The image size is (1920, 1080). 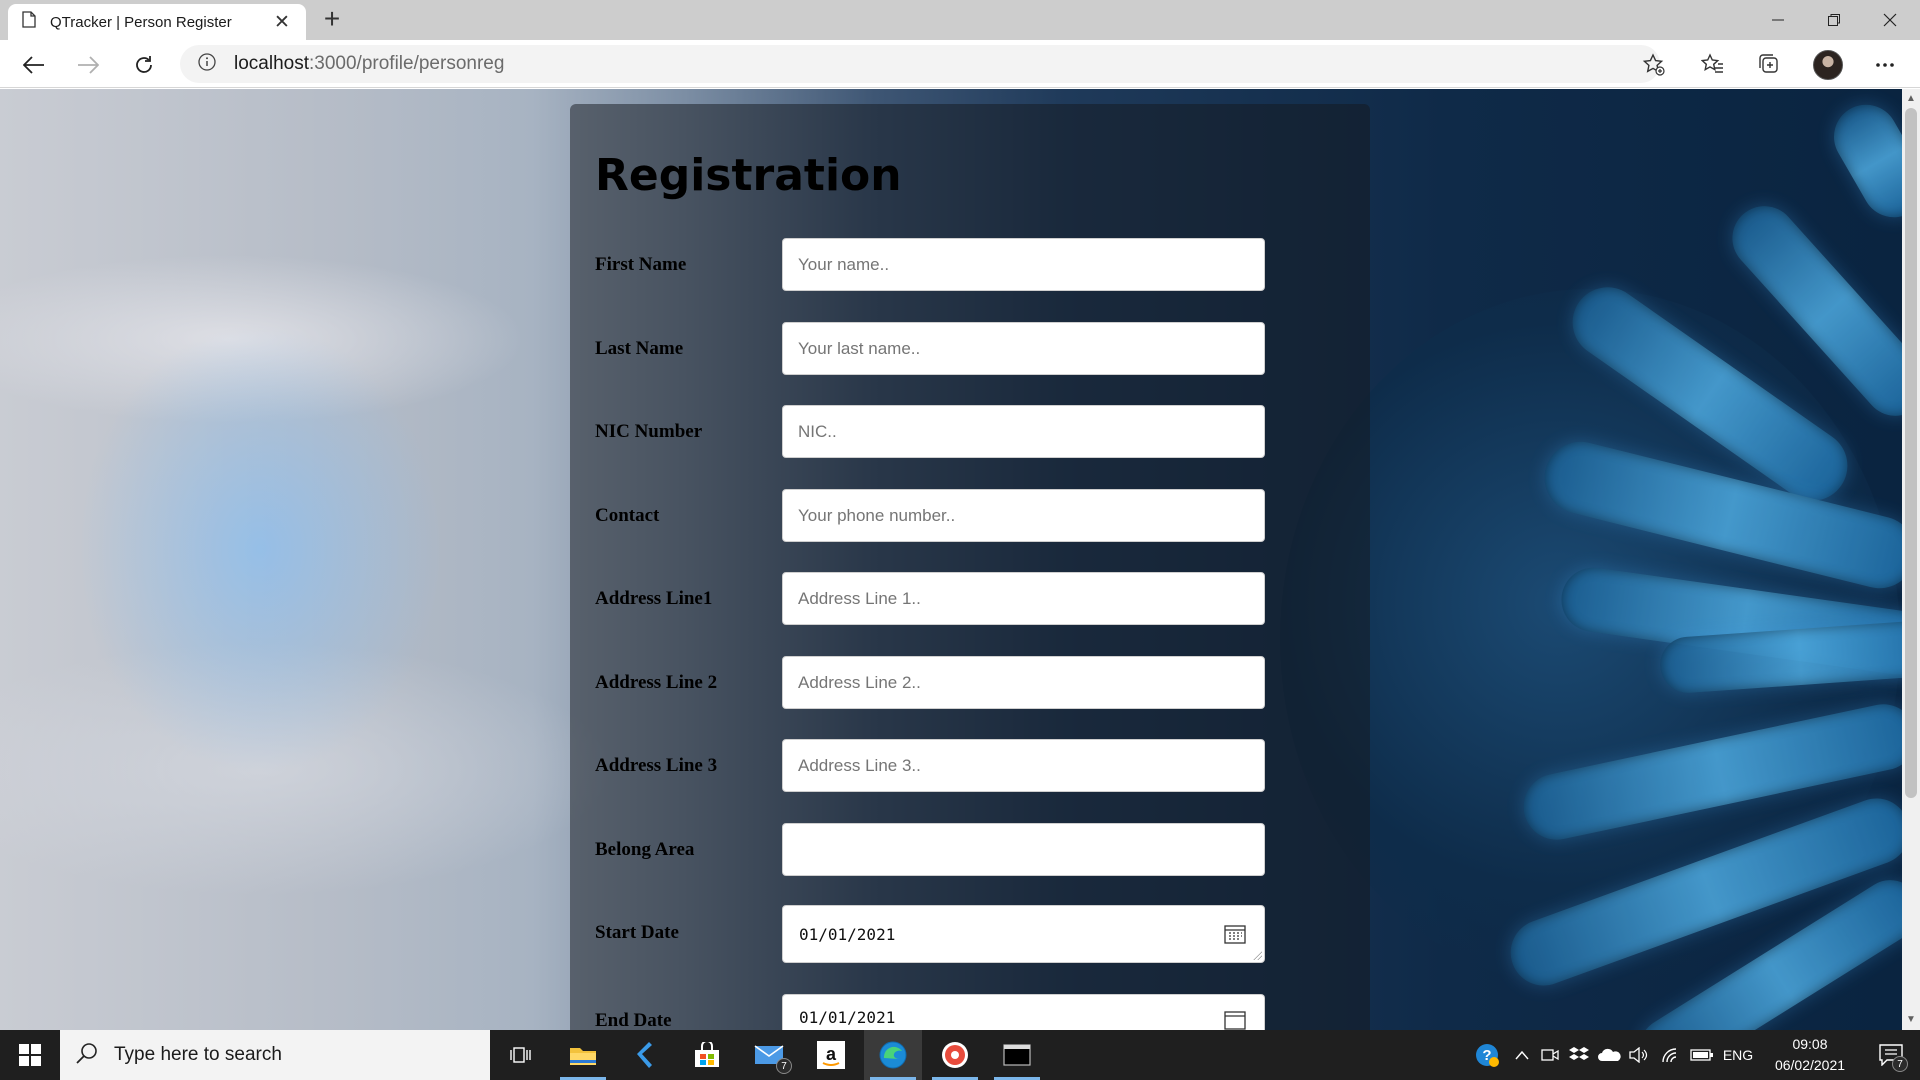 I want to click on refresh-button, so click(x=144, y=65).